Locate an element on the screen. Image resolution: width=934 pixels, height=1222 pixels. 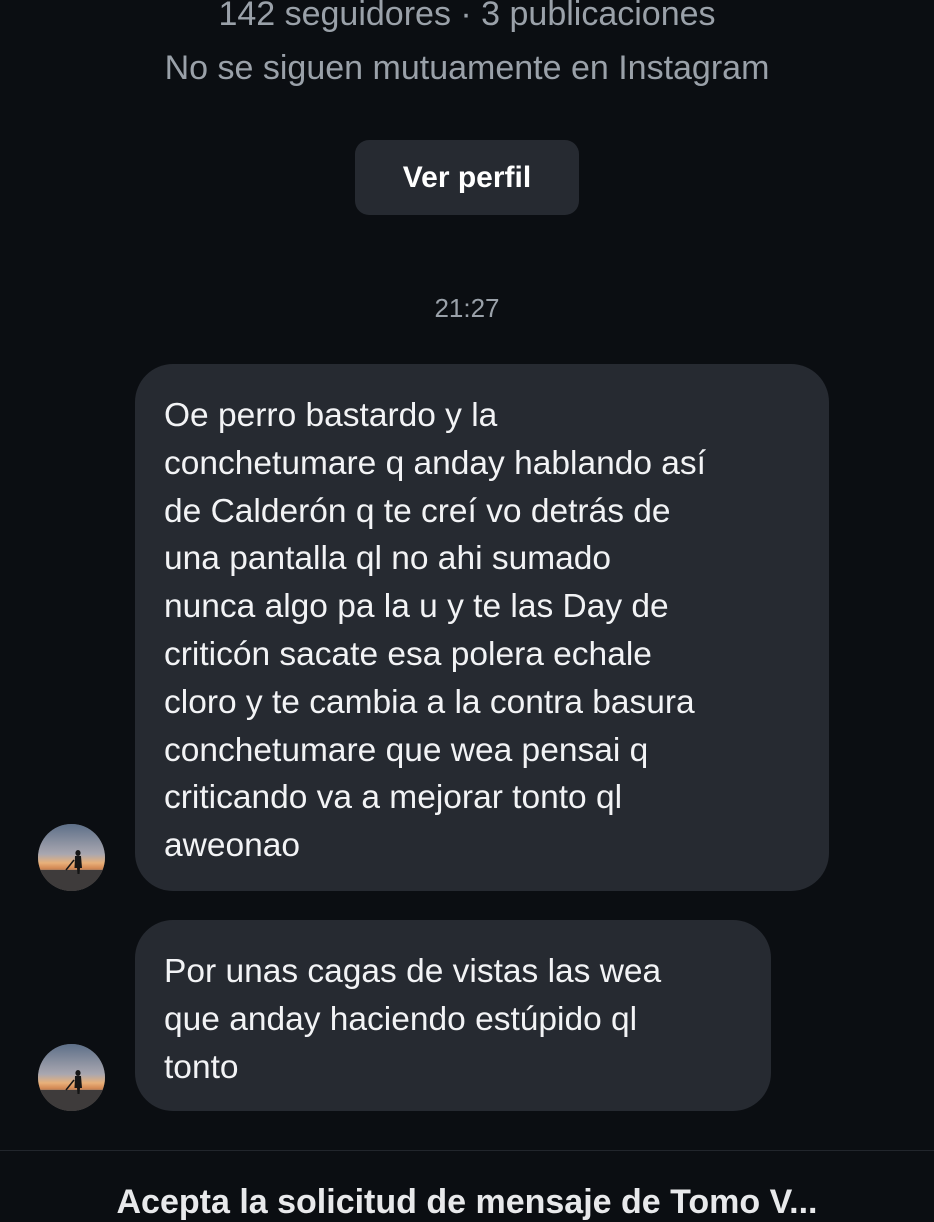
message-line: conchetumare que wea pensai q is located at coordinates (406, 750).